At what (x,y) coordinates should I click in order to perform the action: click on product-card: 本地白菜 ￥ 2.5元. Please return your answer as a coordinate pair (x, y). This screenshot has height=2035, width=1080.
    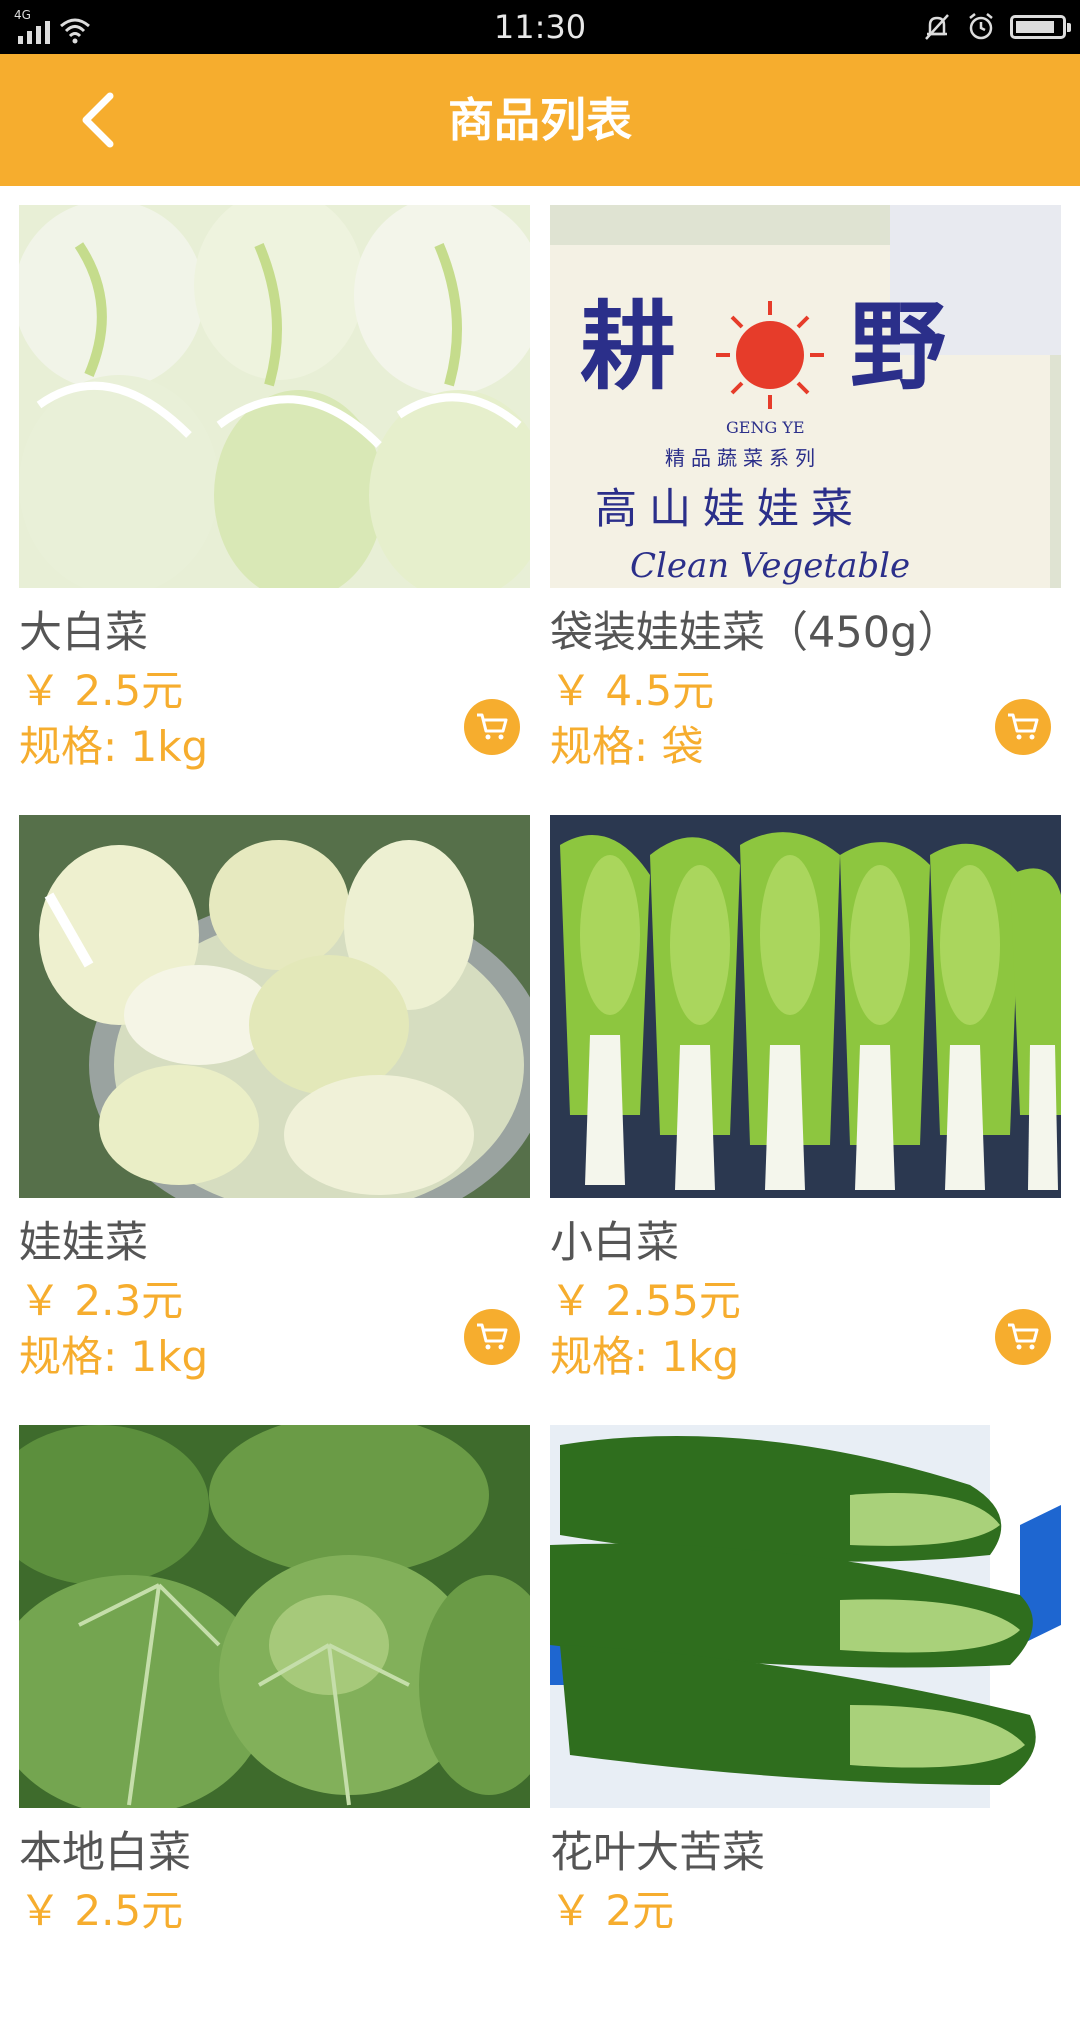
    Looking at the image, I should click on (274, 1730).